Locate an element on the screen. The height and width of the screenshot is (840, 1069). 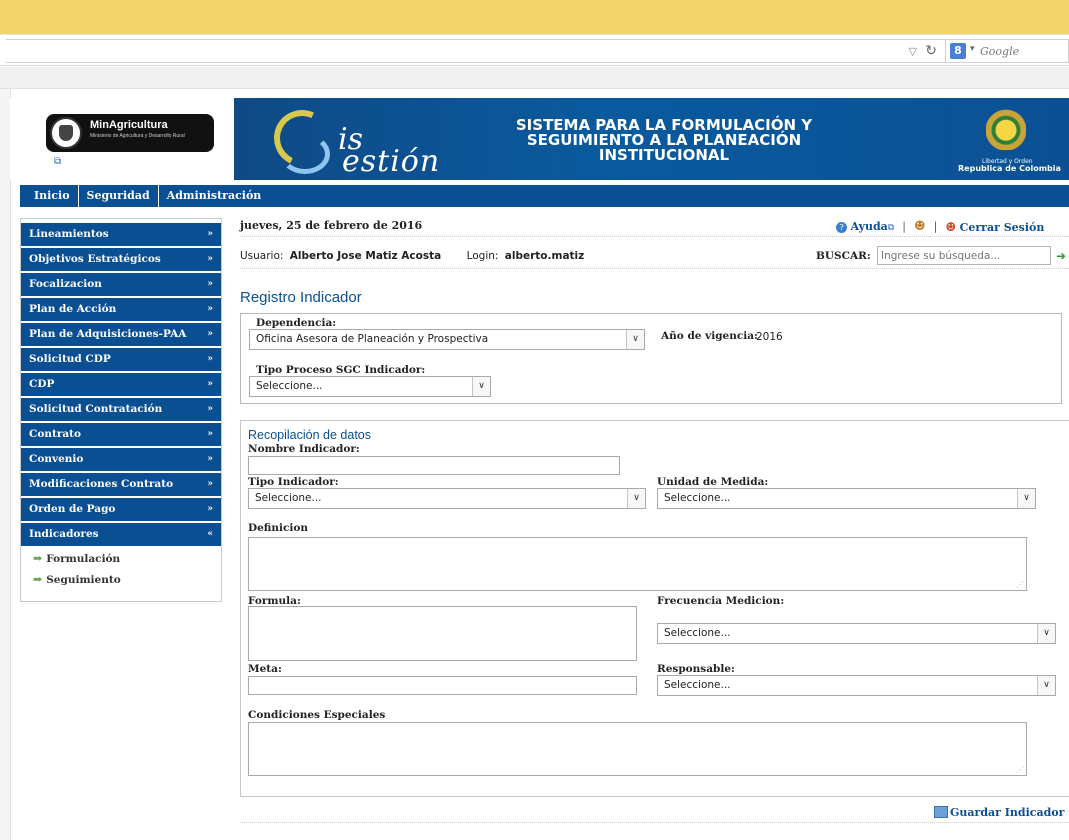
sidebar-item-label: CDP is located at coordinates (42, 384).